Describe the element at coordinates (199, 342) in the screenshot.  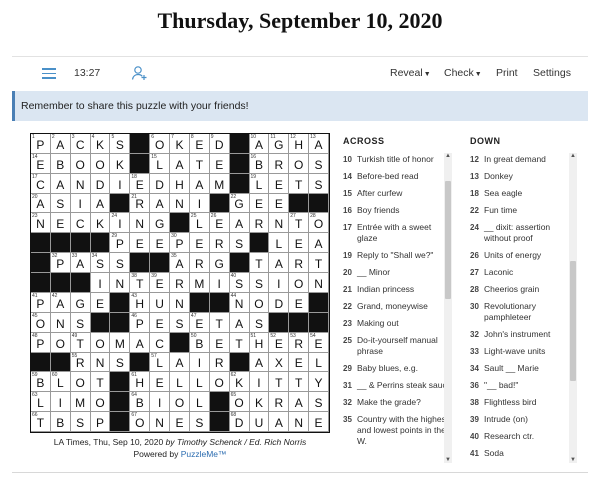
I see `grid-cell: 50 B` at that location.